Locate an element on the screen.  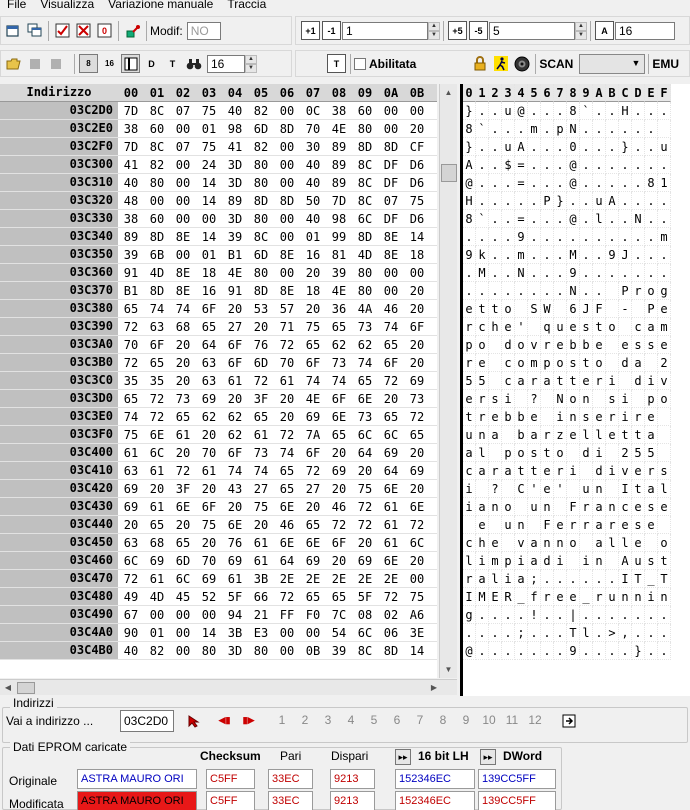
new-window-icon is located at coordinates (13, 30).